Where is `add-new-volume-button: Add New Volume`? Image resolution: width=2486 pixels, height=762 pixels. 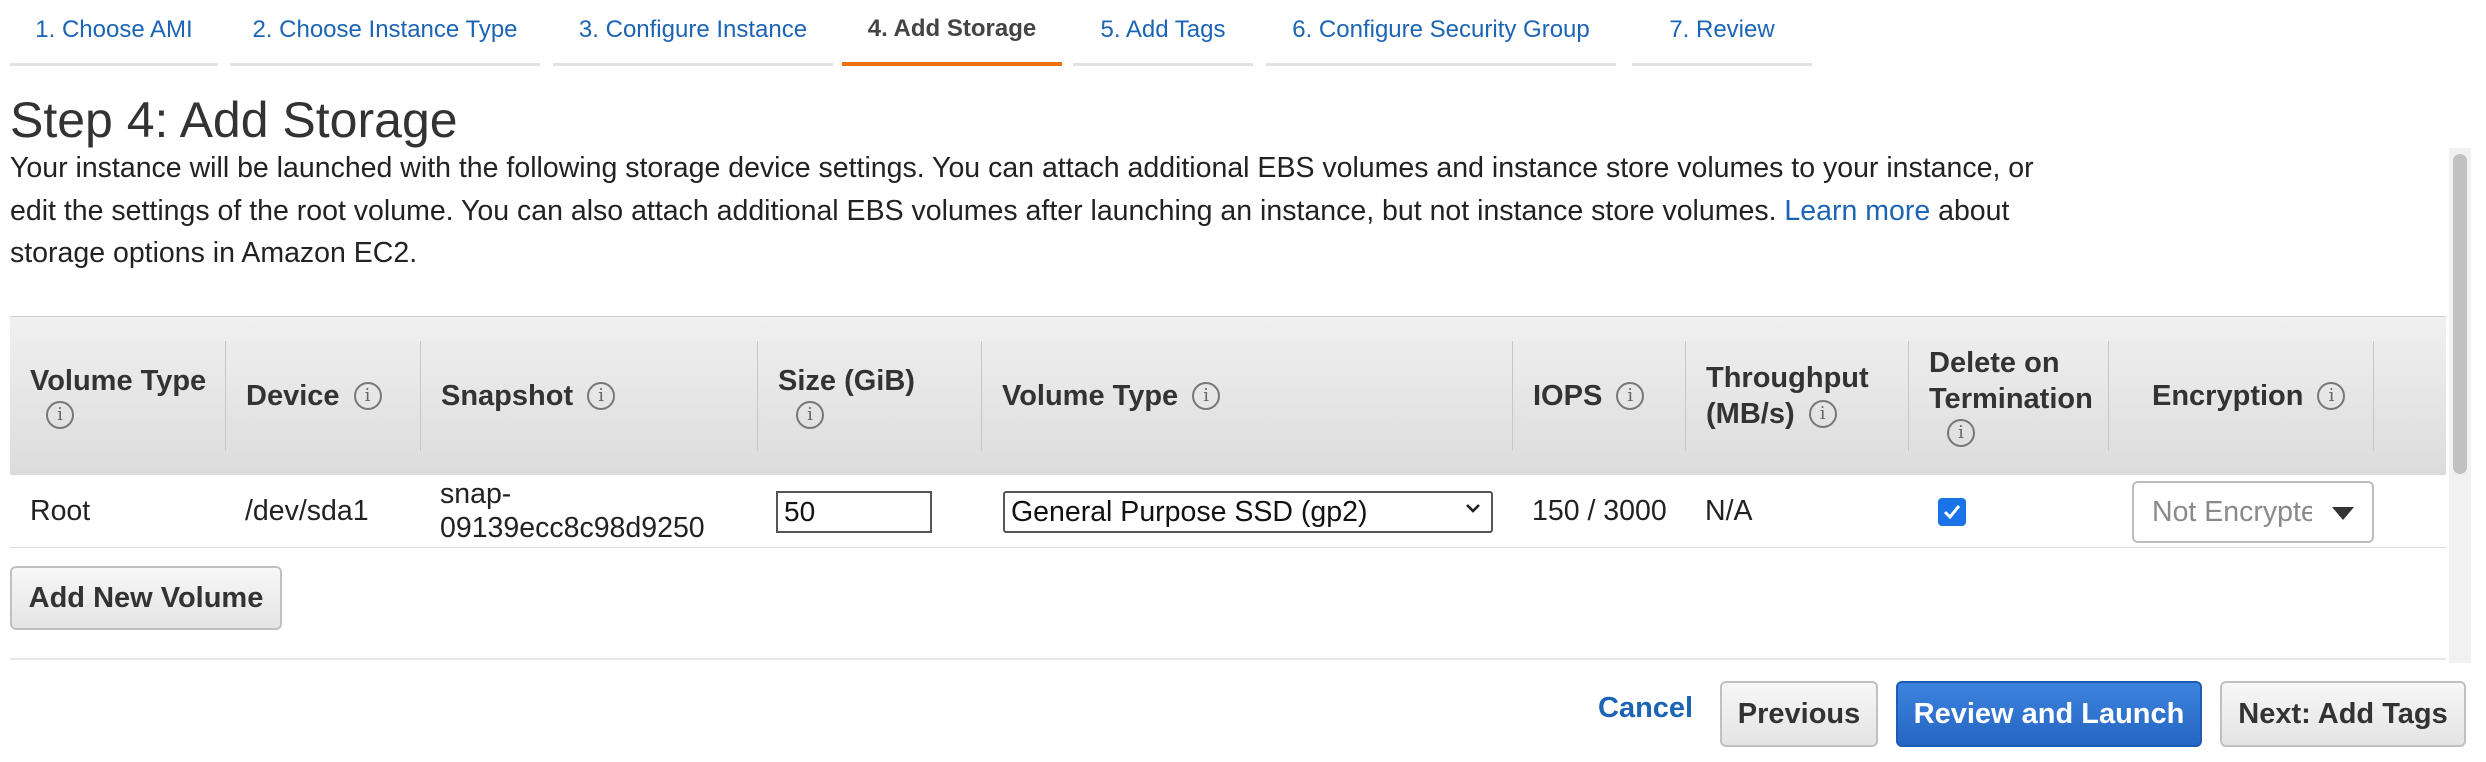 add-new-volume-button: Add New Volume is located at coordinates (146, 598).